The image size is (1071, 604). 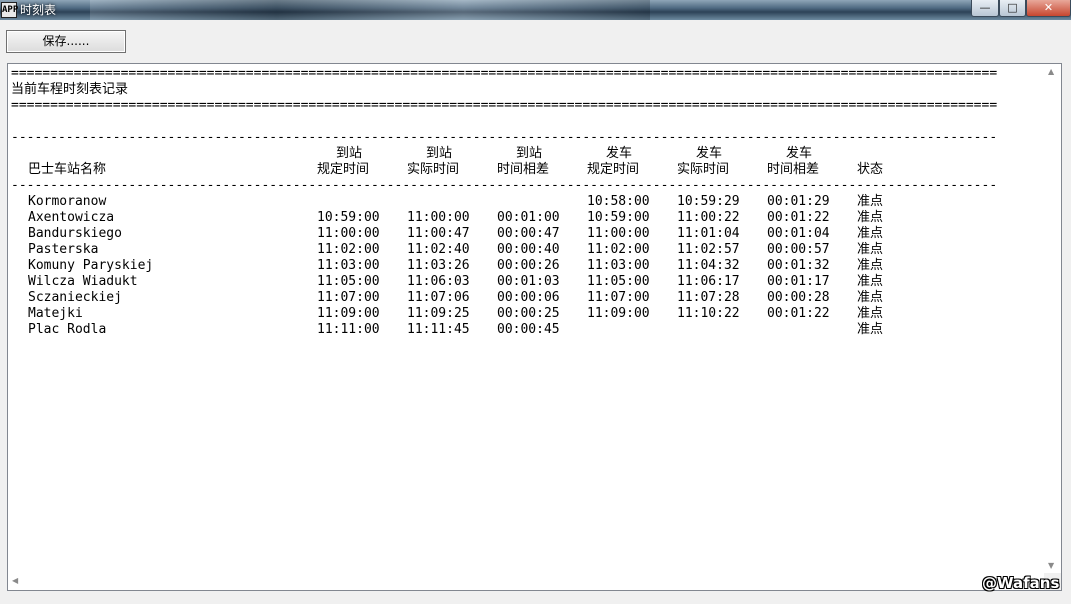 What do you see at coordinates (70, 89) in the screenshot?
I see `report-title: 当前车程时刻表记录` at bounding box center [70, 89].